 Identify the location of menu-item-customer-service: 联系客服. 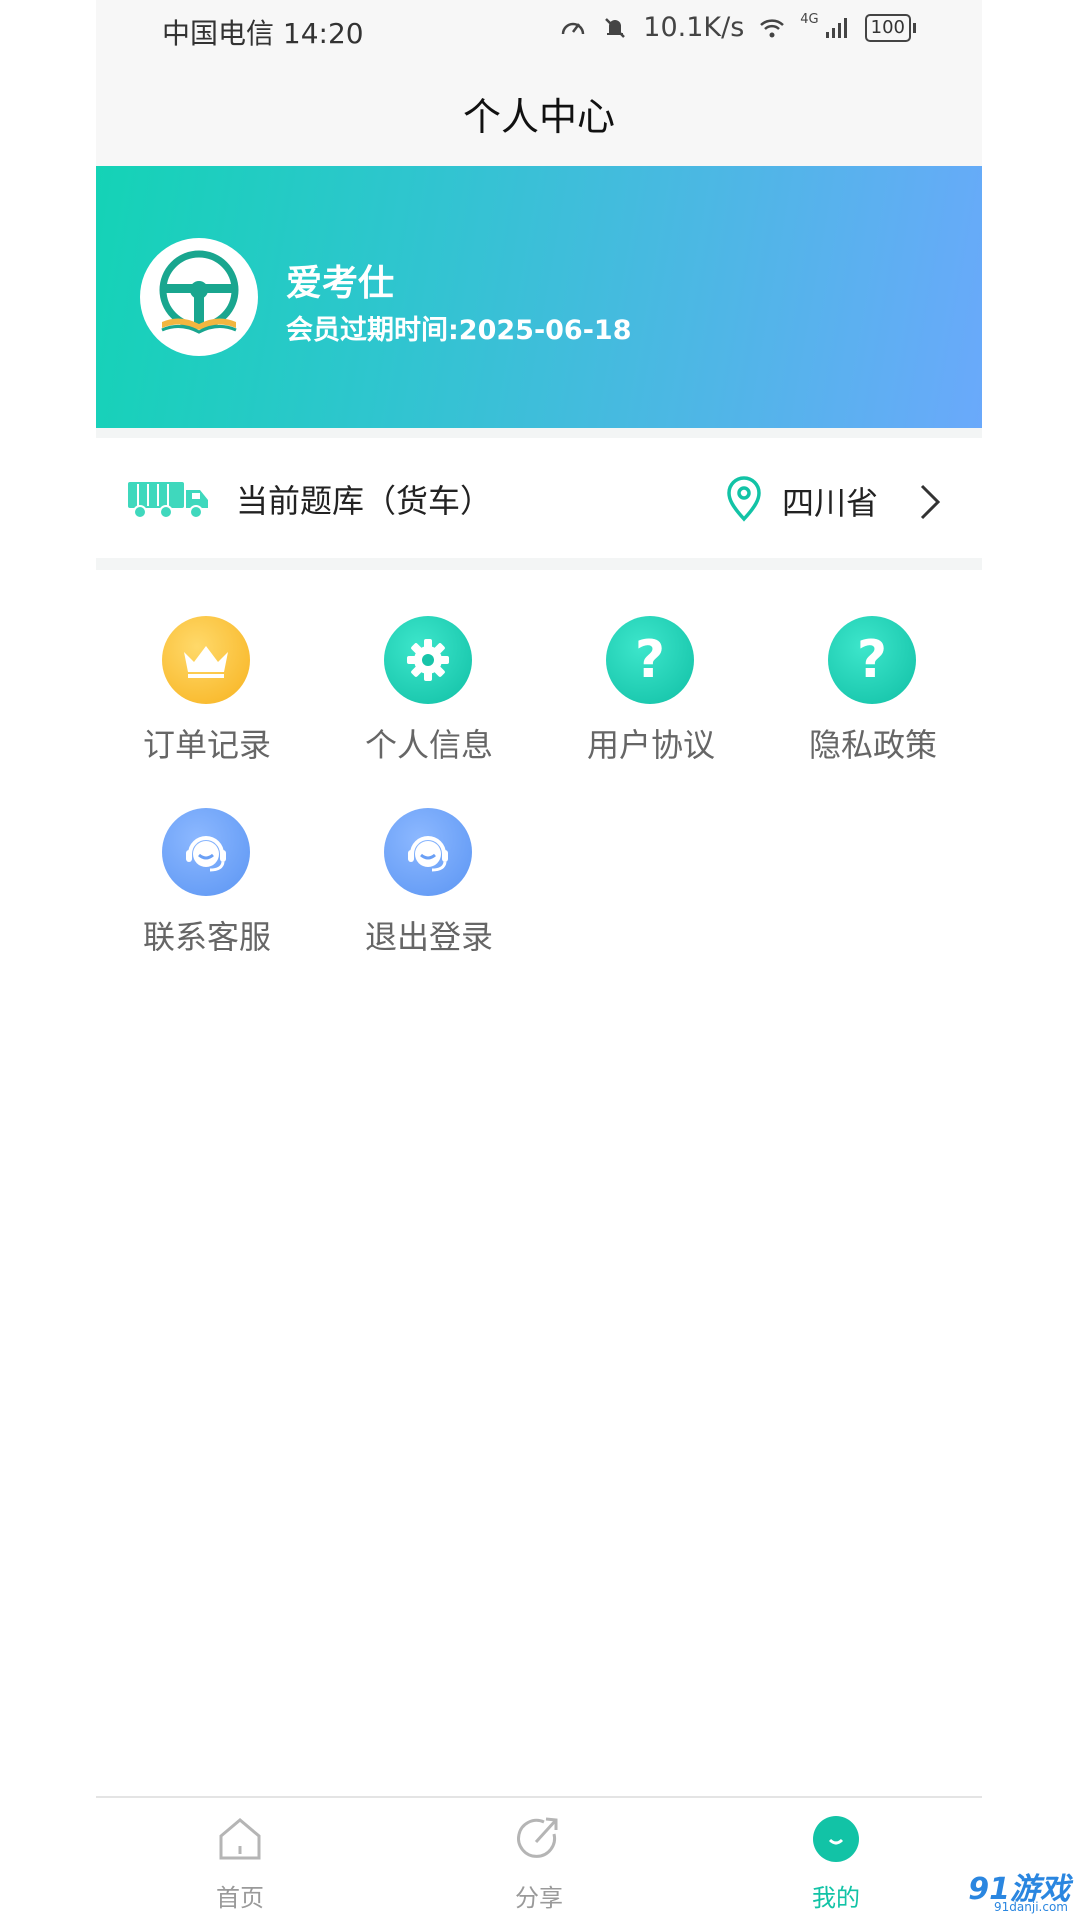
(207, 859).